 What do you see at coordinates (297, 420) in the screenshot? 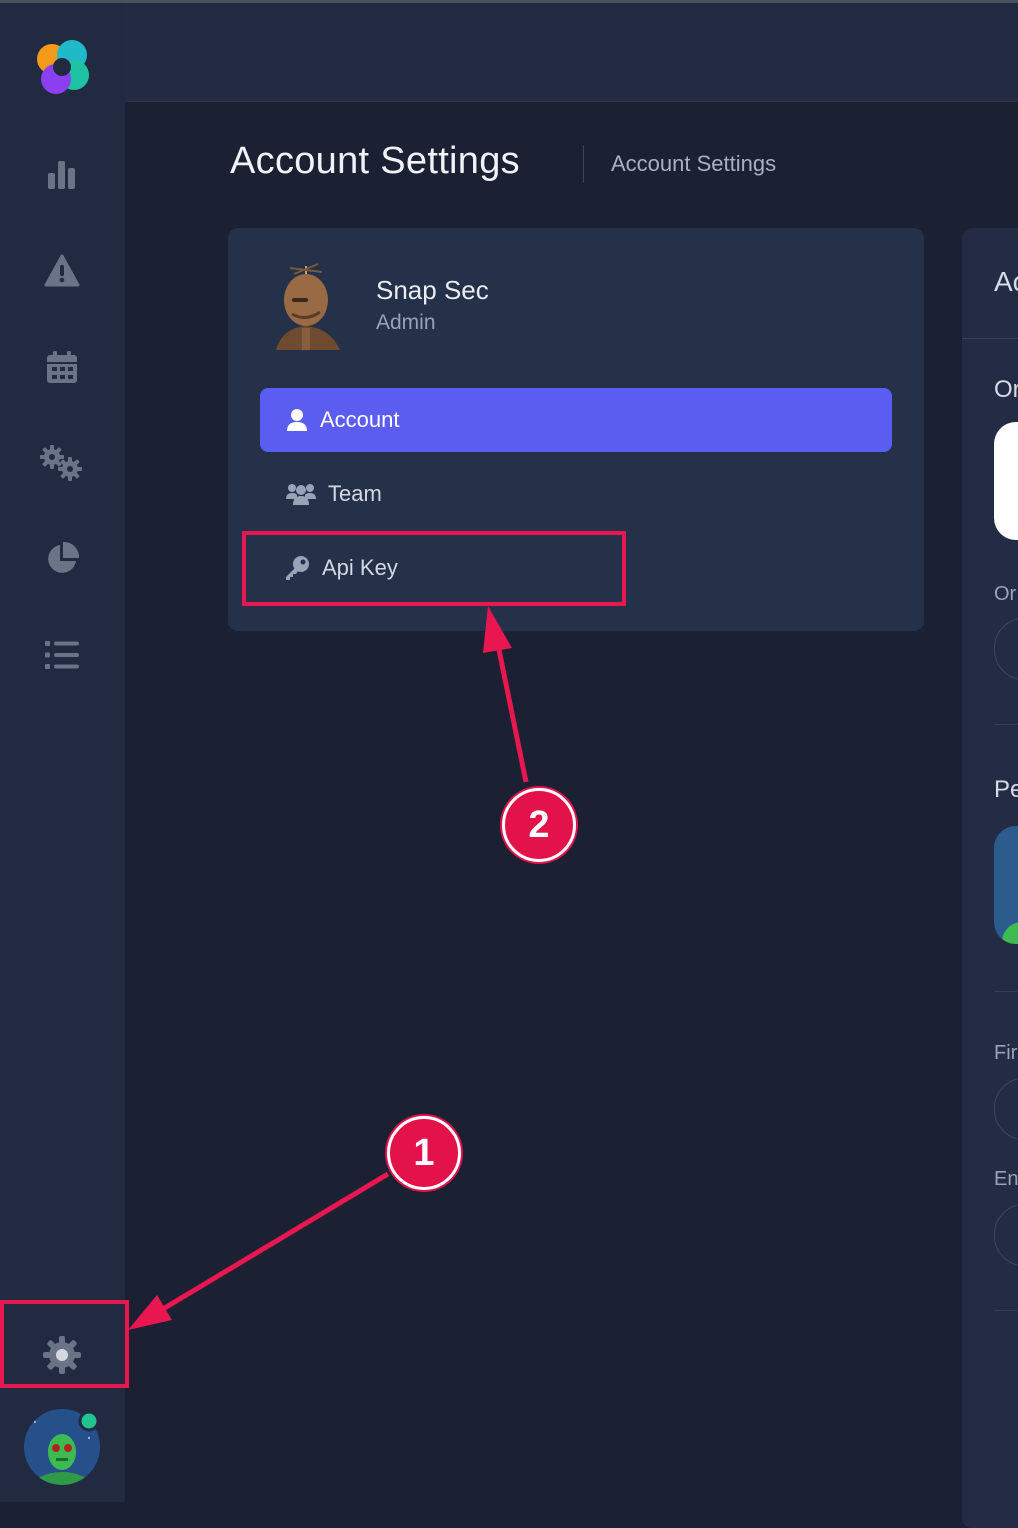
I see `user-icon` at bounding box center [297, 420].